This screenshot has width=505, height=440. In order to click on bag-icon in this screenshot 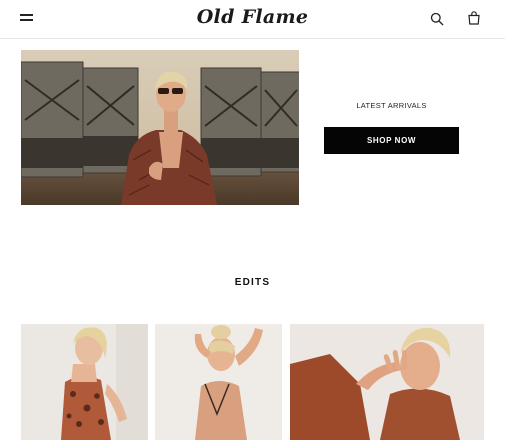, I will do `click(474, 18)`.